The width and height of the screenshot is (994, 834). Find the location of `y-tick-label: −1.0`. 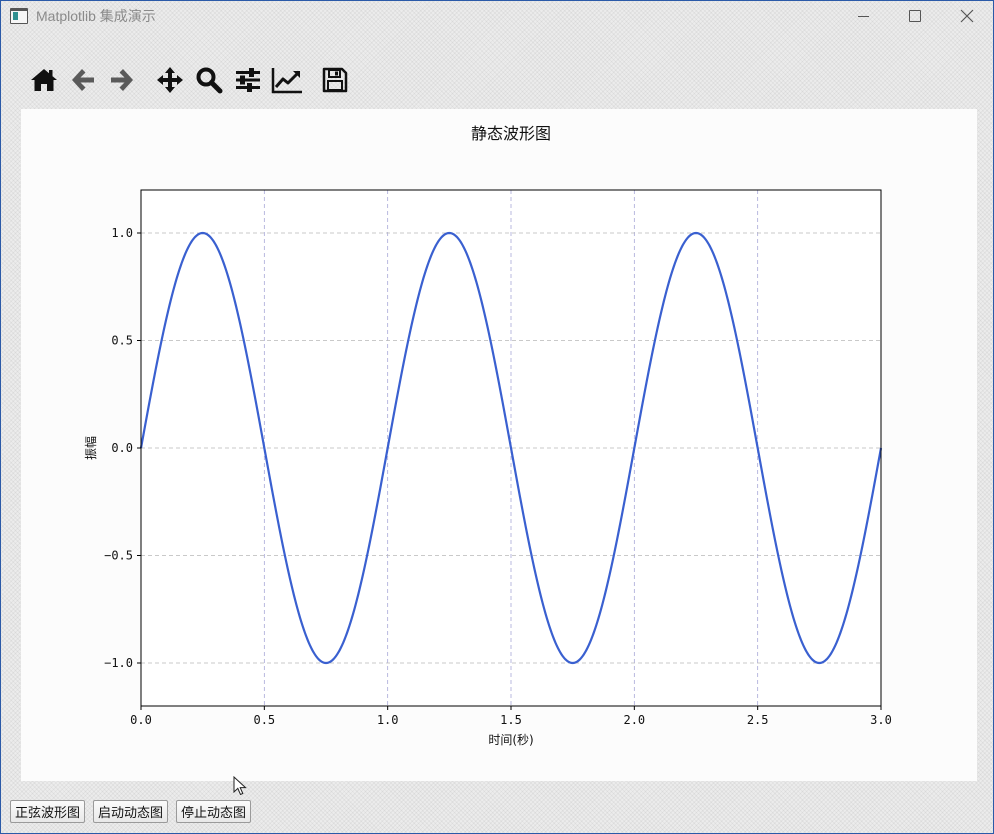

y-tick-label: −1.0 is located at coordinates (118, 663).